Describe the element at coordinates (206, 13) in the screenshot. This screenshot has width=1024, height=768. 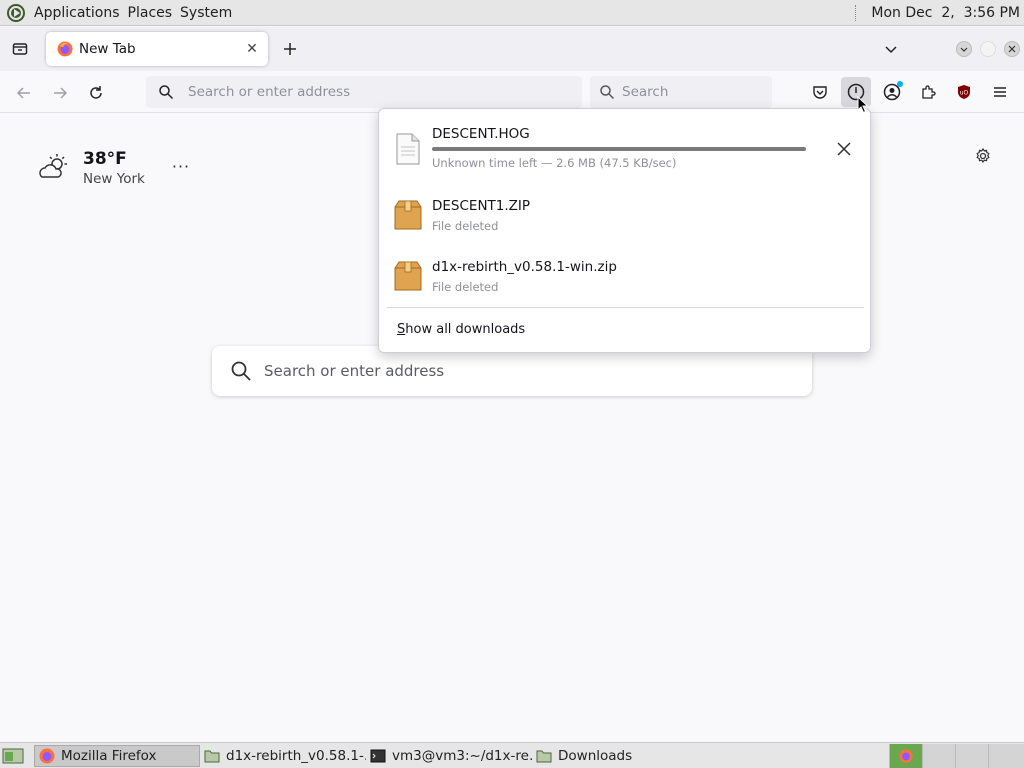
I see `system-menu: System` at that location.